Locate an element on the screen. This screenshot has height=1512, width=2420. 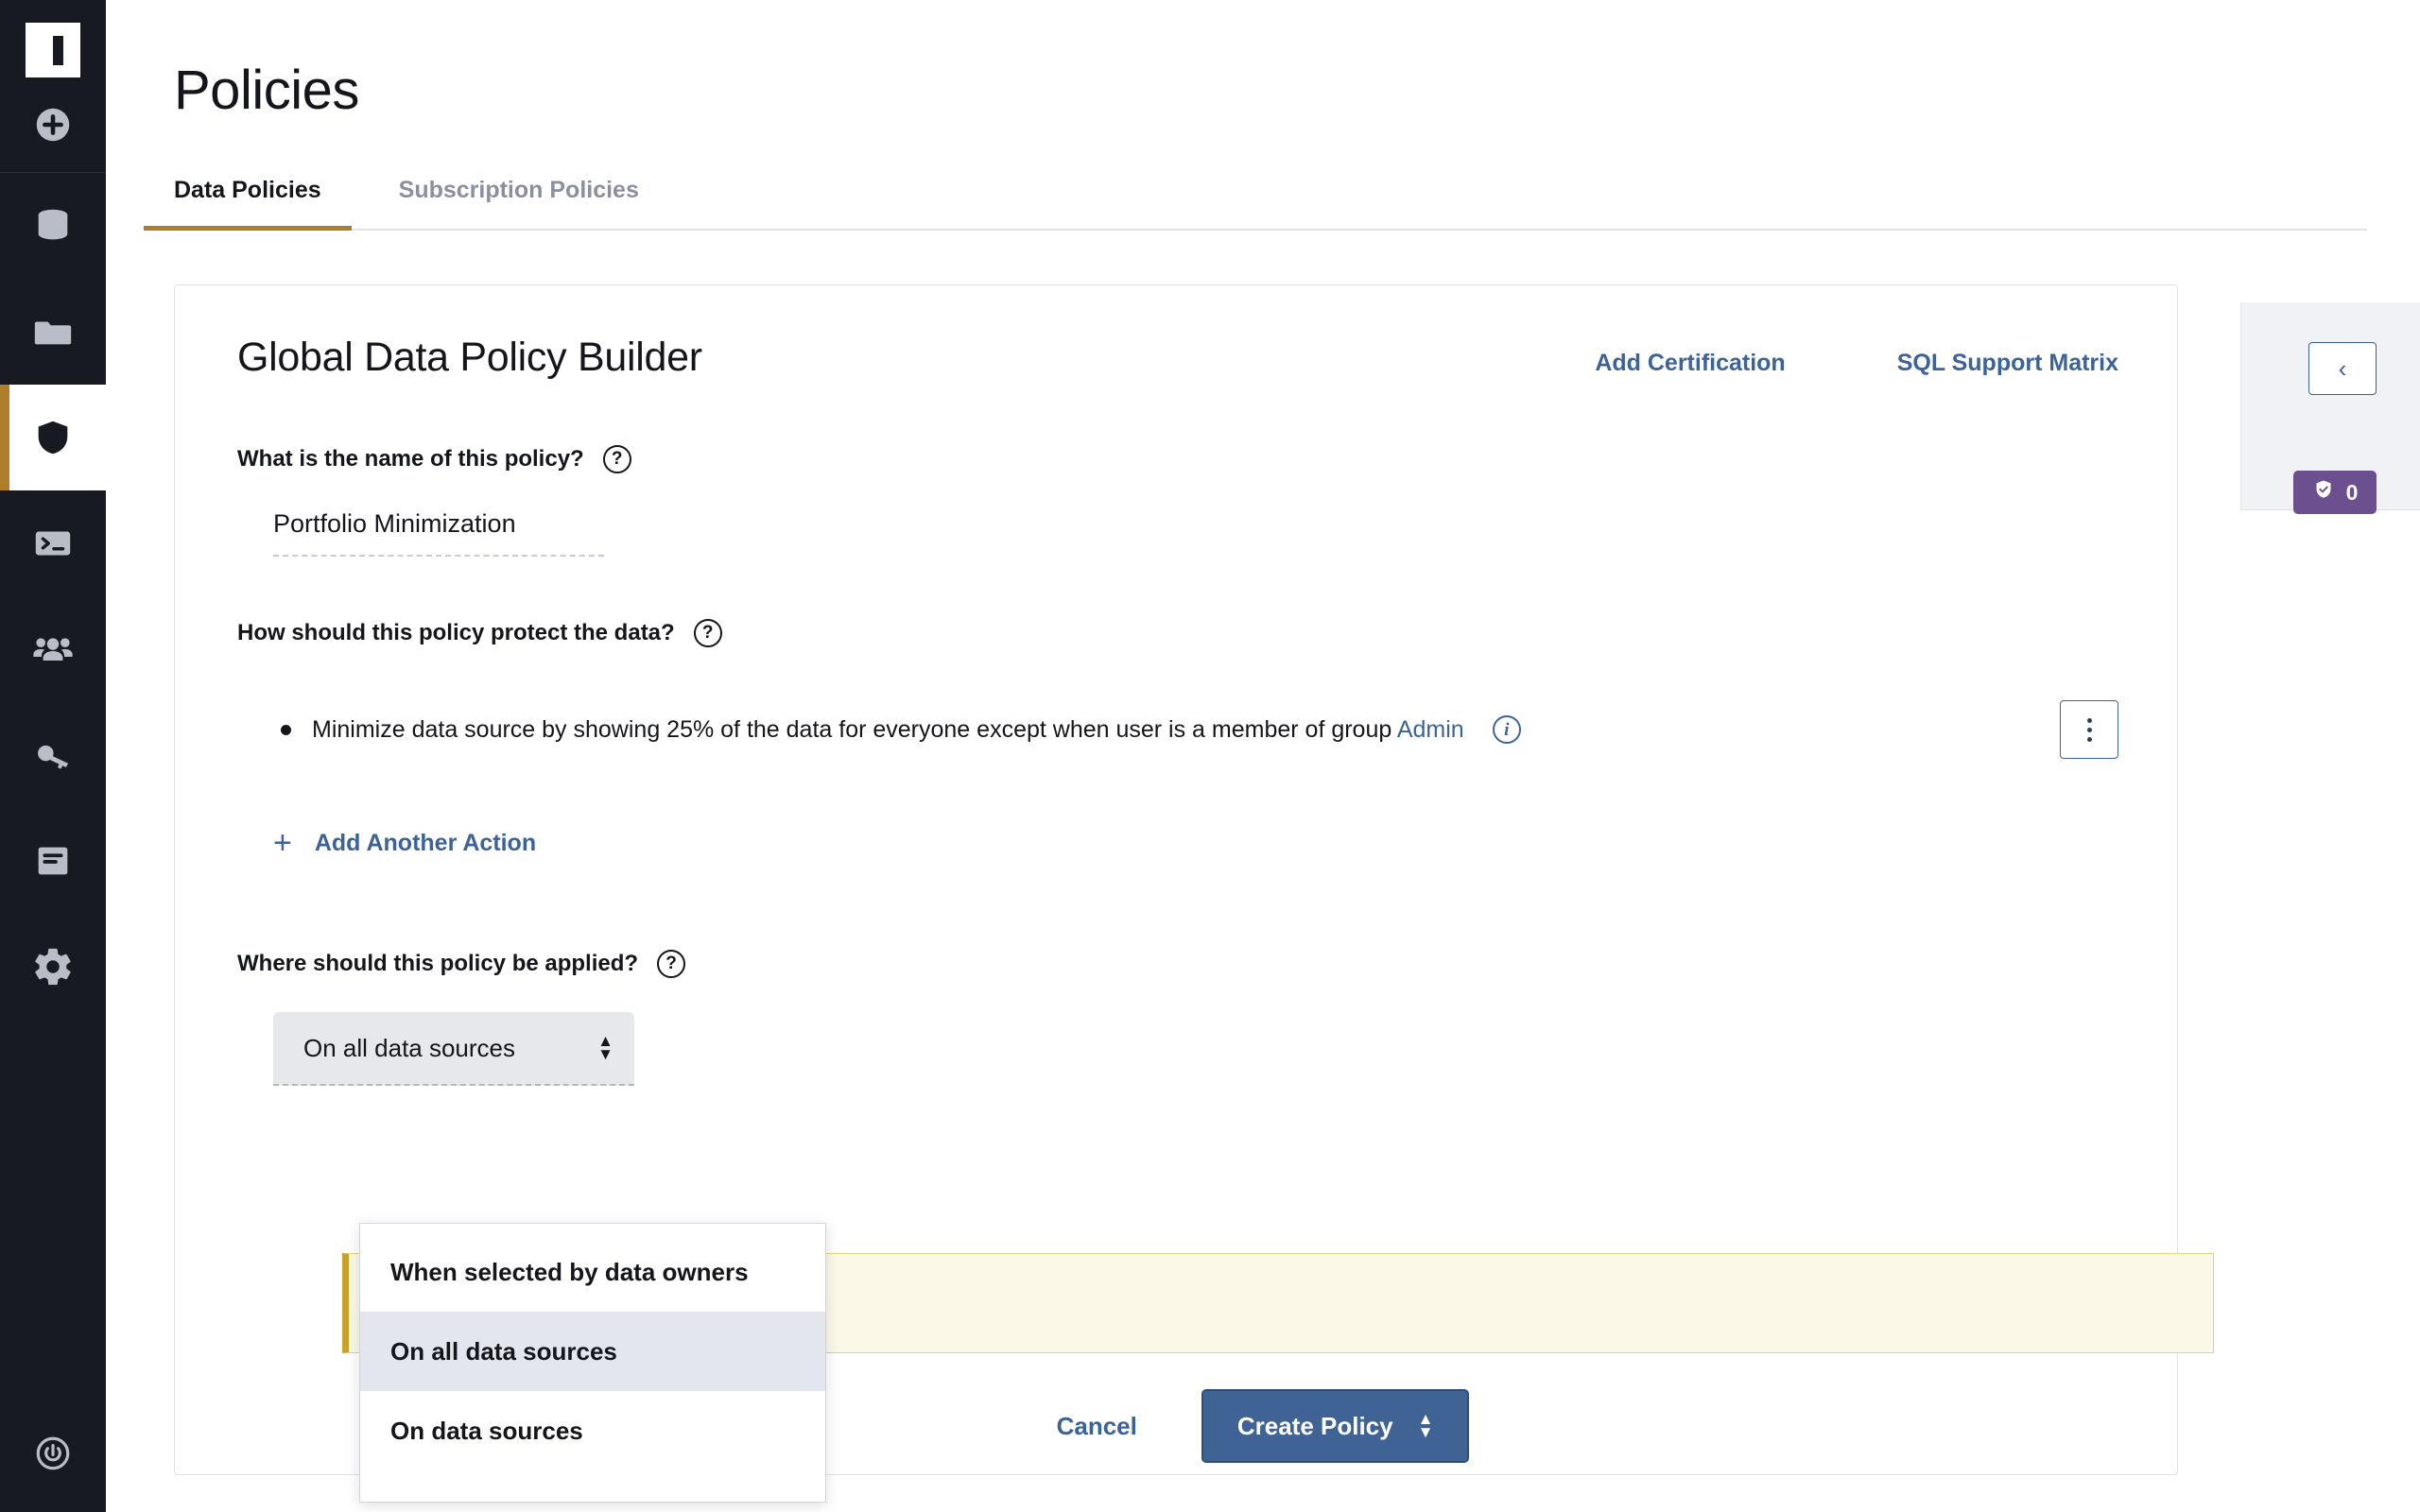
power-icon is located at coordinates (53, 1456).